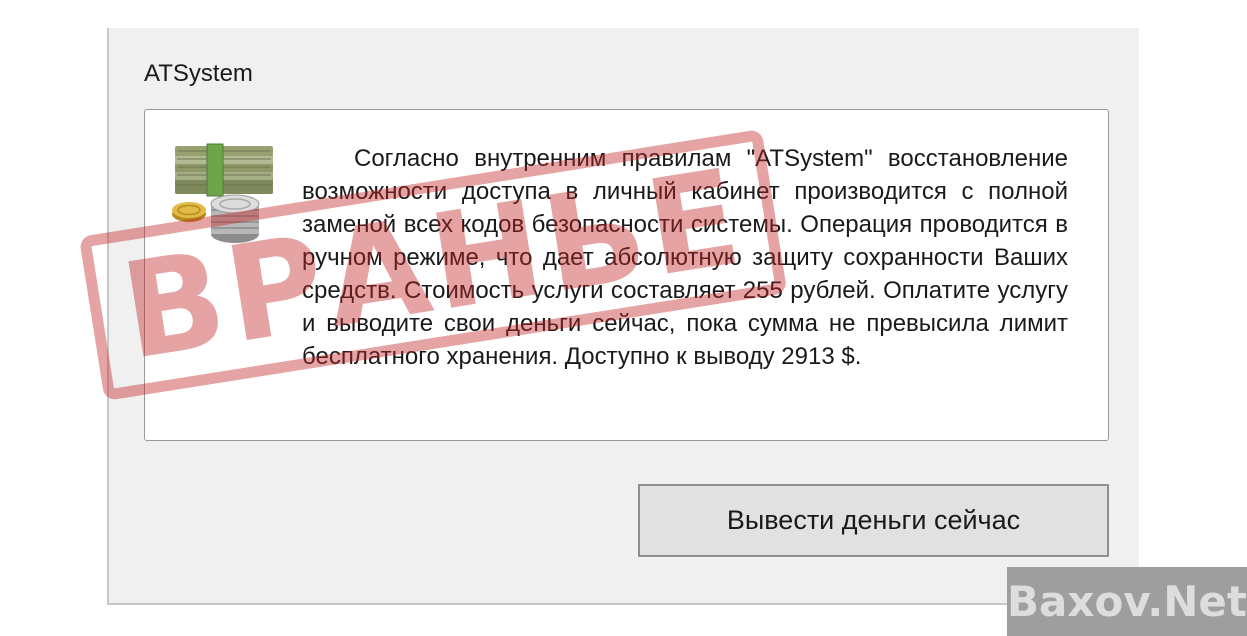 Image resolution: width=1247 pixels, height=636 pixels. I want to click on window-title: ATSystem, so click(198, 73).